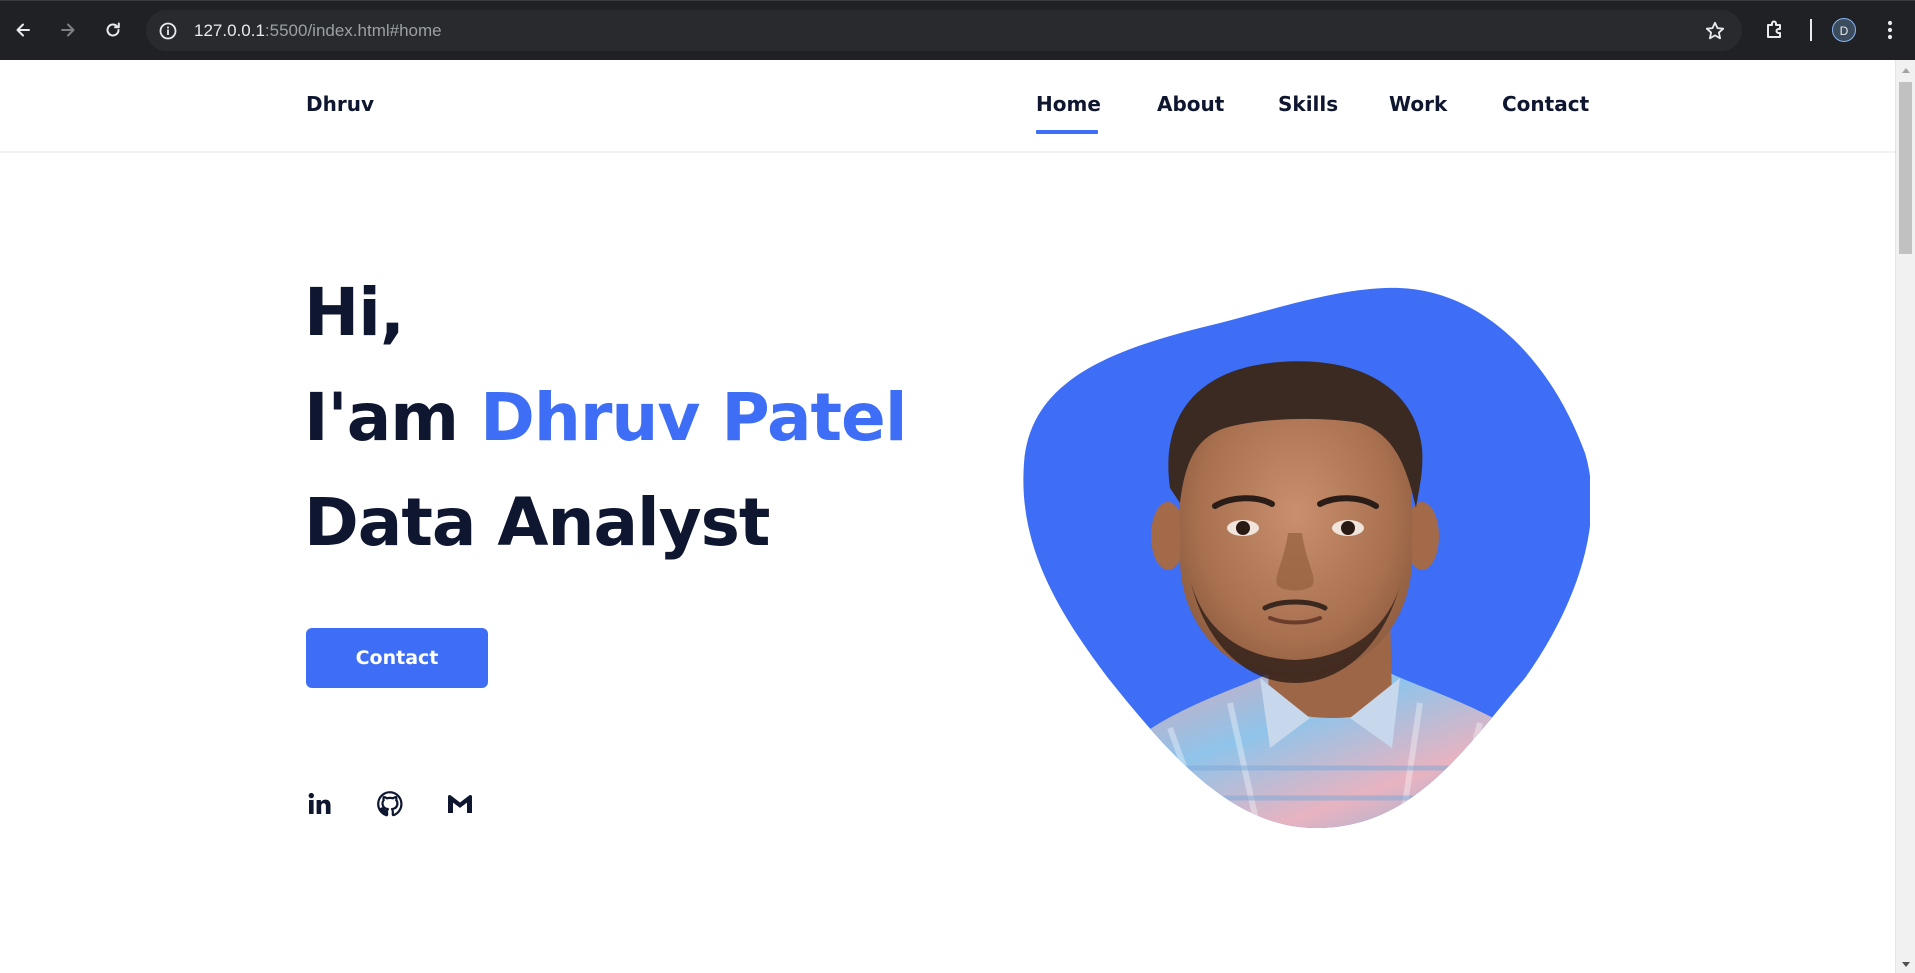 This screenshot has width=1915, height=973. Describe the element at coordinates (693, 417) in the screenshot. I see `hero-name: Dhruv Patel` at that location.